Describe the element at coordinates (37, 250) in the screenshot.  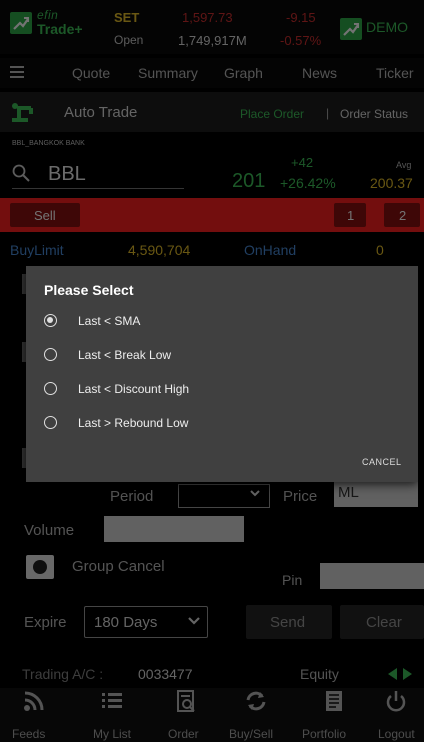
I see `buylimit-label: BuyLimit` at that location.